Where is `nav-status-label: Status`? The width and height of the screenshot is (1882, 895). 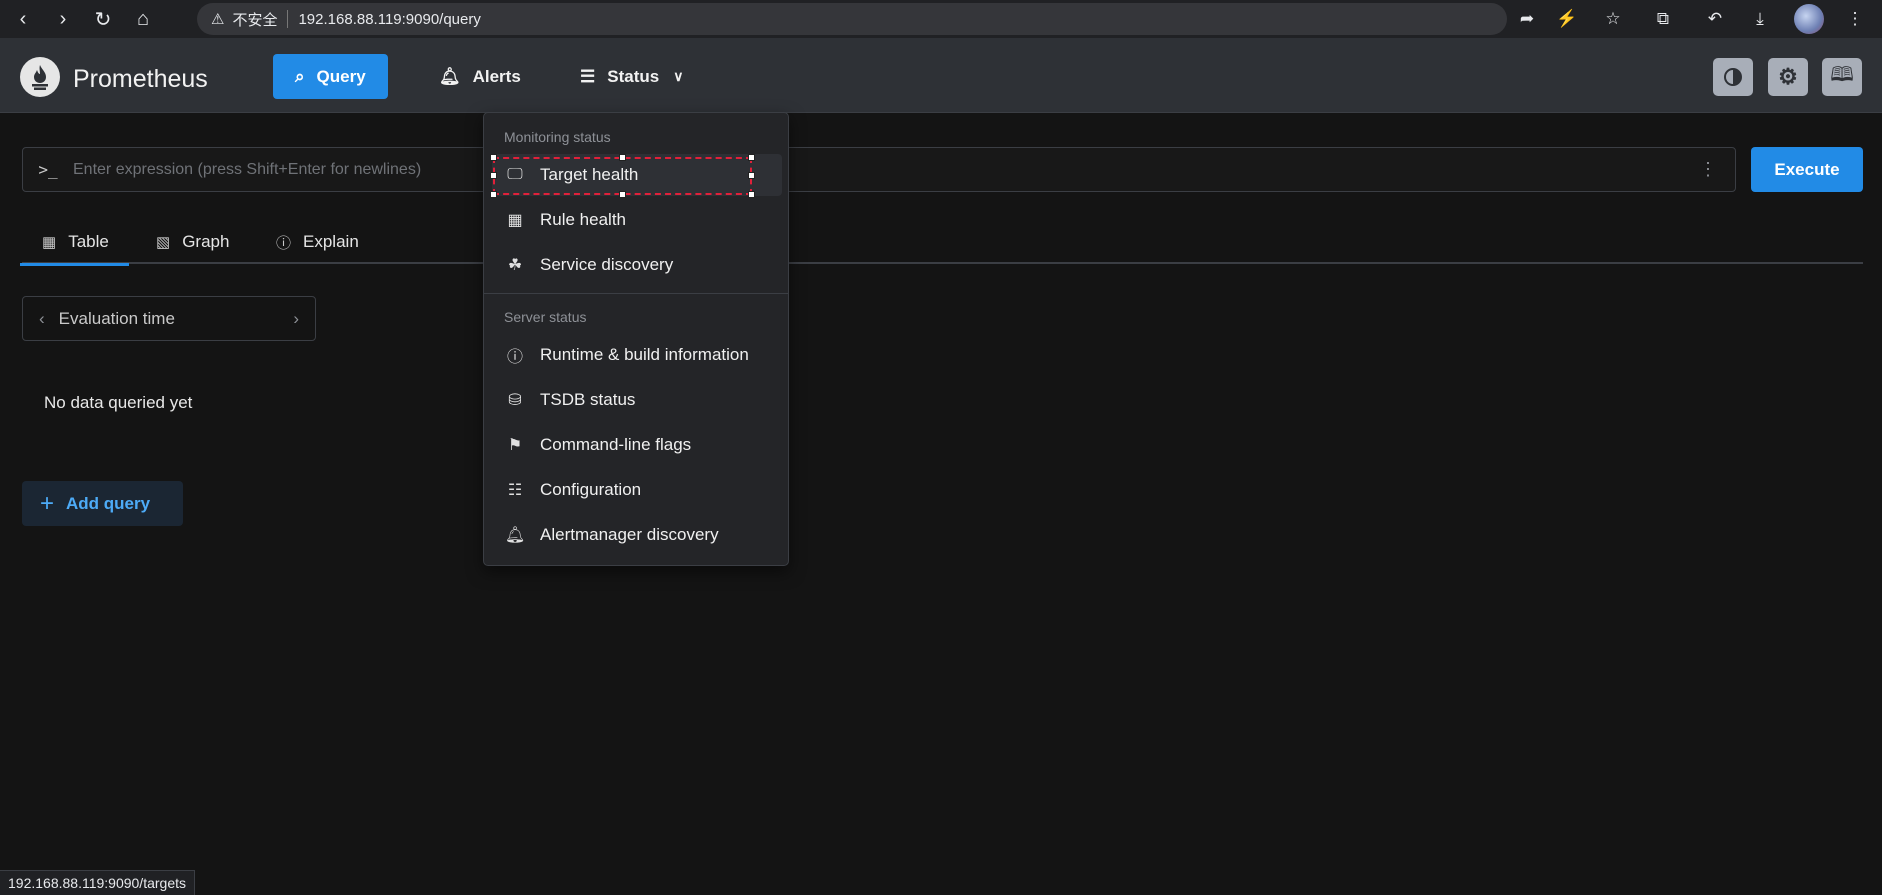
nav-status-label: Status is located at coordinates (633, 76).